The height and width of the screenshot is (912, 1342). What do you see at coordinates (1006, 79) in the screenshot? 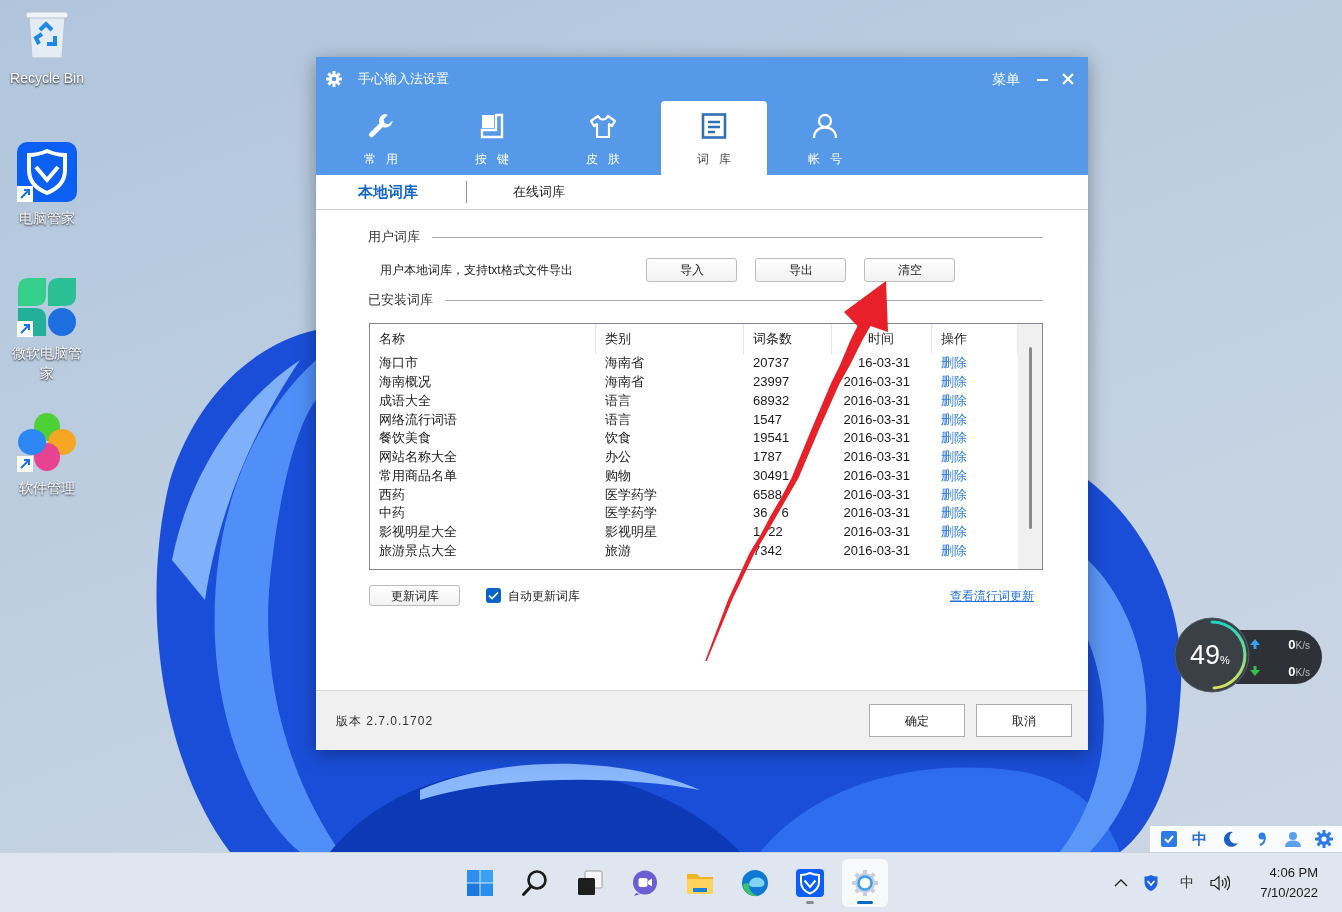
I see `menu-button: 菜单` at bounding box center [1006, 79].